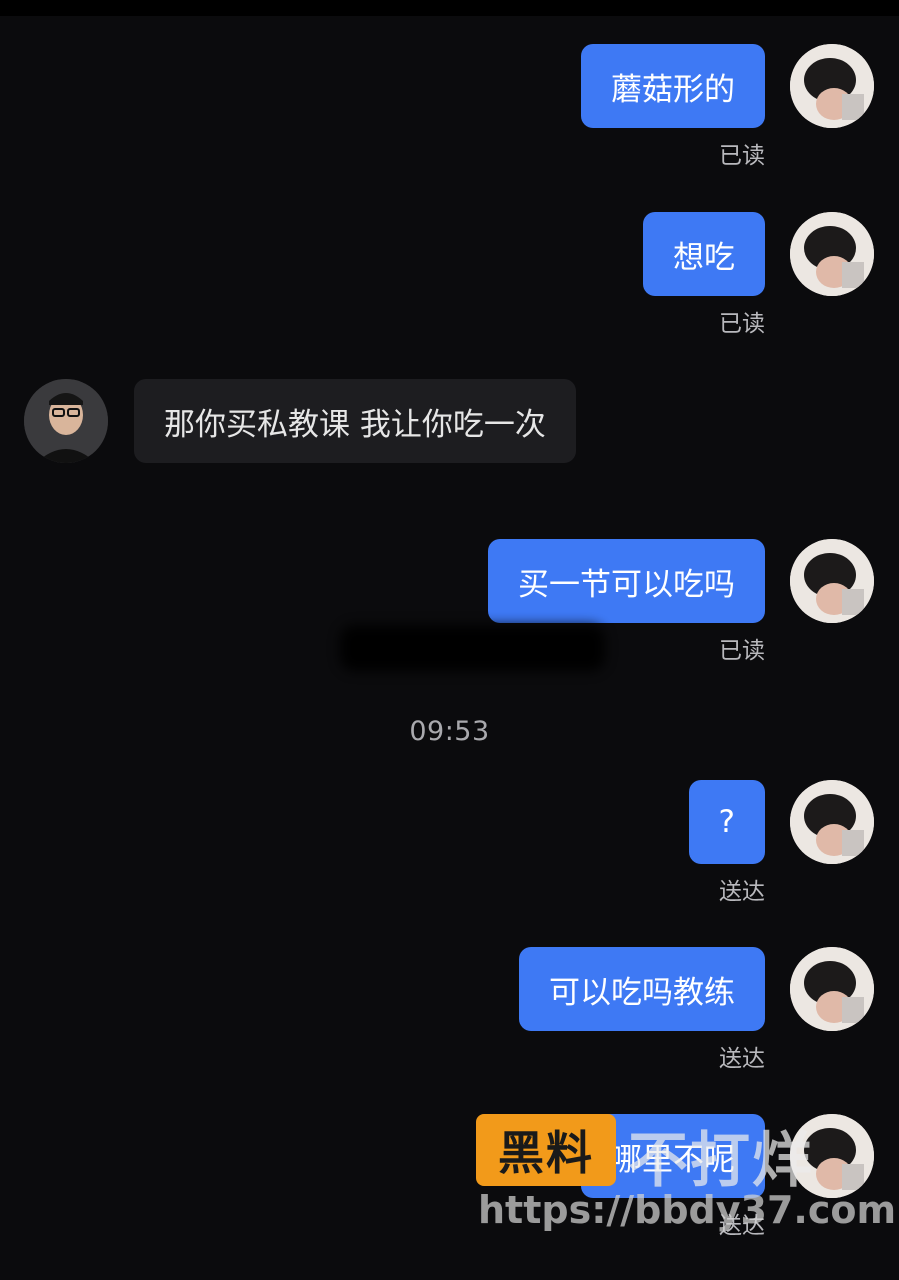 Image resolution: width=899 pixels, height=1280 pixels. Describe the element at coordinates (66, 421) in the screenshot. I see `coach-avatar-icon` at that location.